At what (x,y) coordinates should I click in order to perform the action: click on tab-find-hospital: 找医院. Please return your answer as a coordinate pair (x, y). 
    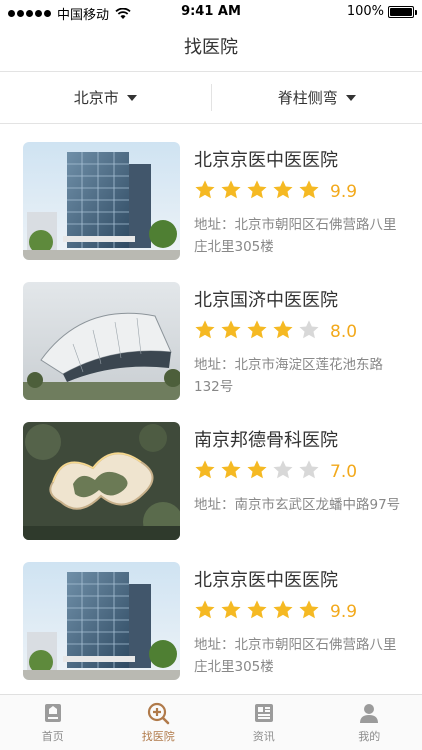
    Looking at the image, I should click on (159, 722).